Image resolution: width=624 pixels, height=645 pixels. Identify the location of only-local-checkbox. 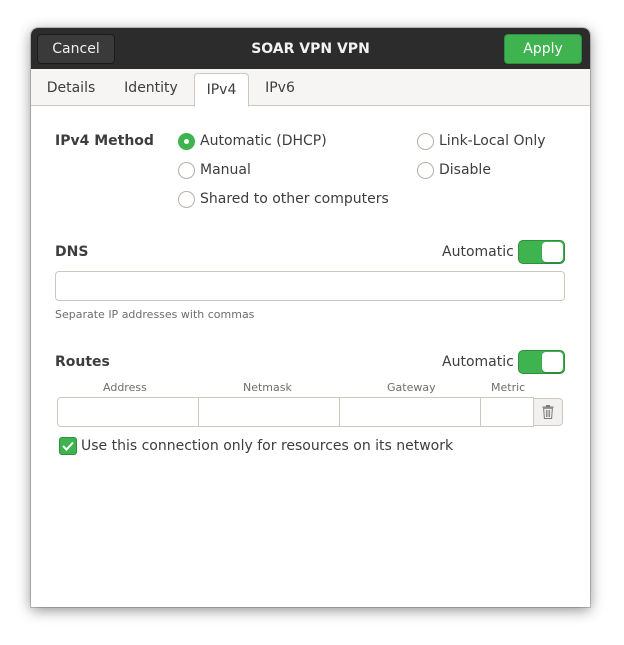
(68, 446).